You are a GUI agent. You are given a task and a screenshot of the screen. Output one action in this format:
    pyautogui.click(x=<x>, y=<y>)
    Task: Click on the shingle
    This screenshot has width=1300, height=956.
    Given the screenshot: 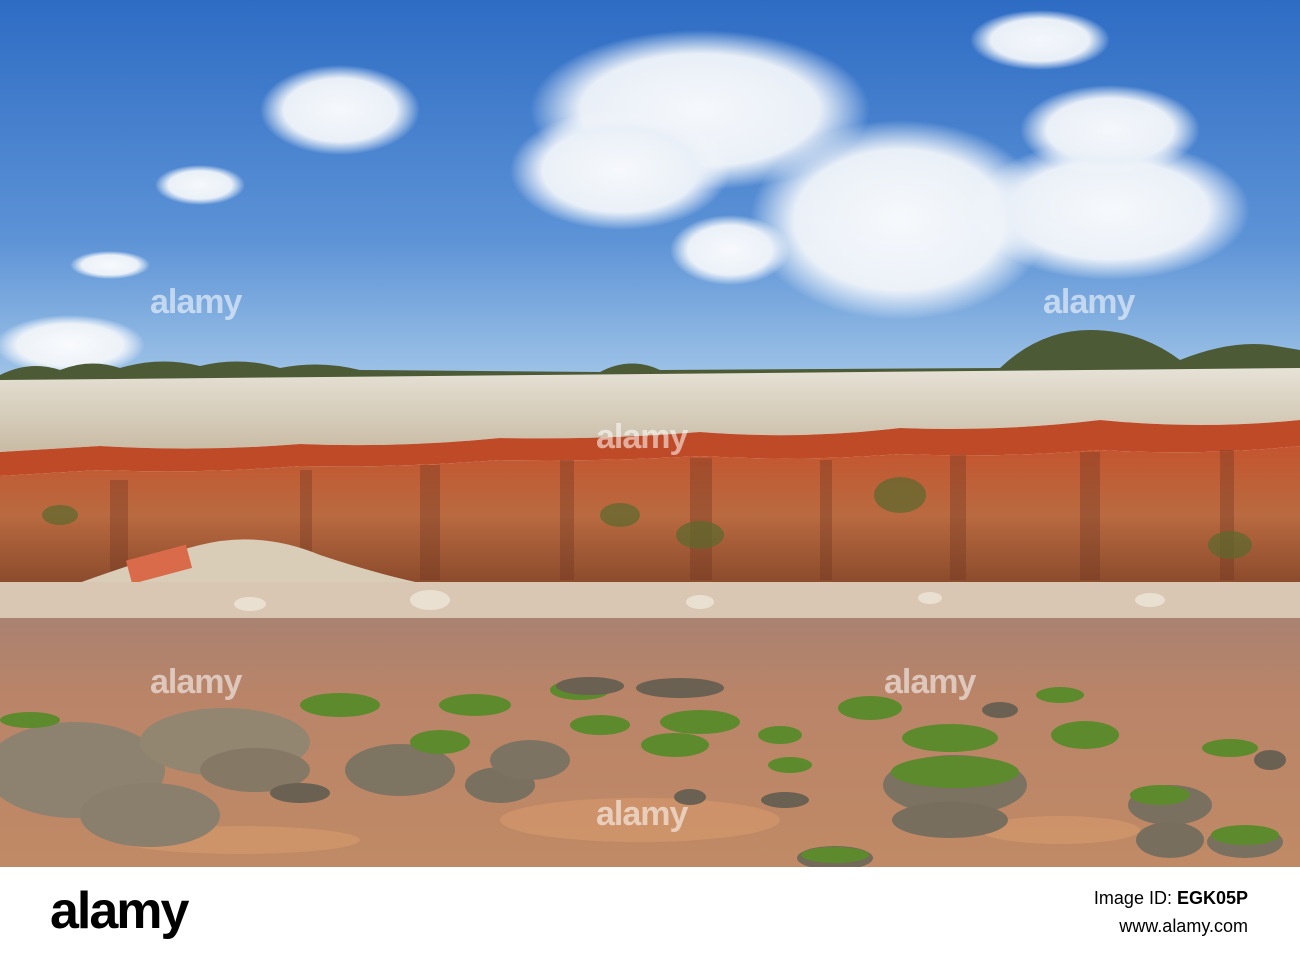 What is the action you would take?
    pyautogui.click(x=650, y=601)
    